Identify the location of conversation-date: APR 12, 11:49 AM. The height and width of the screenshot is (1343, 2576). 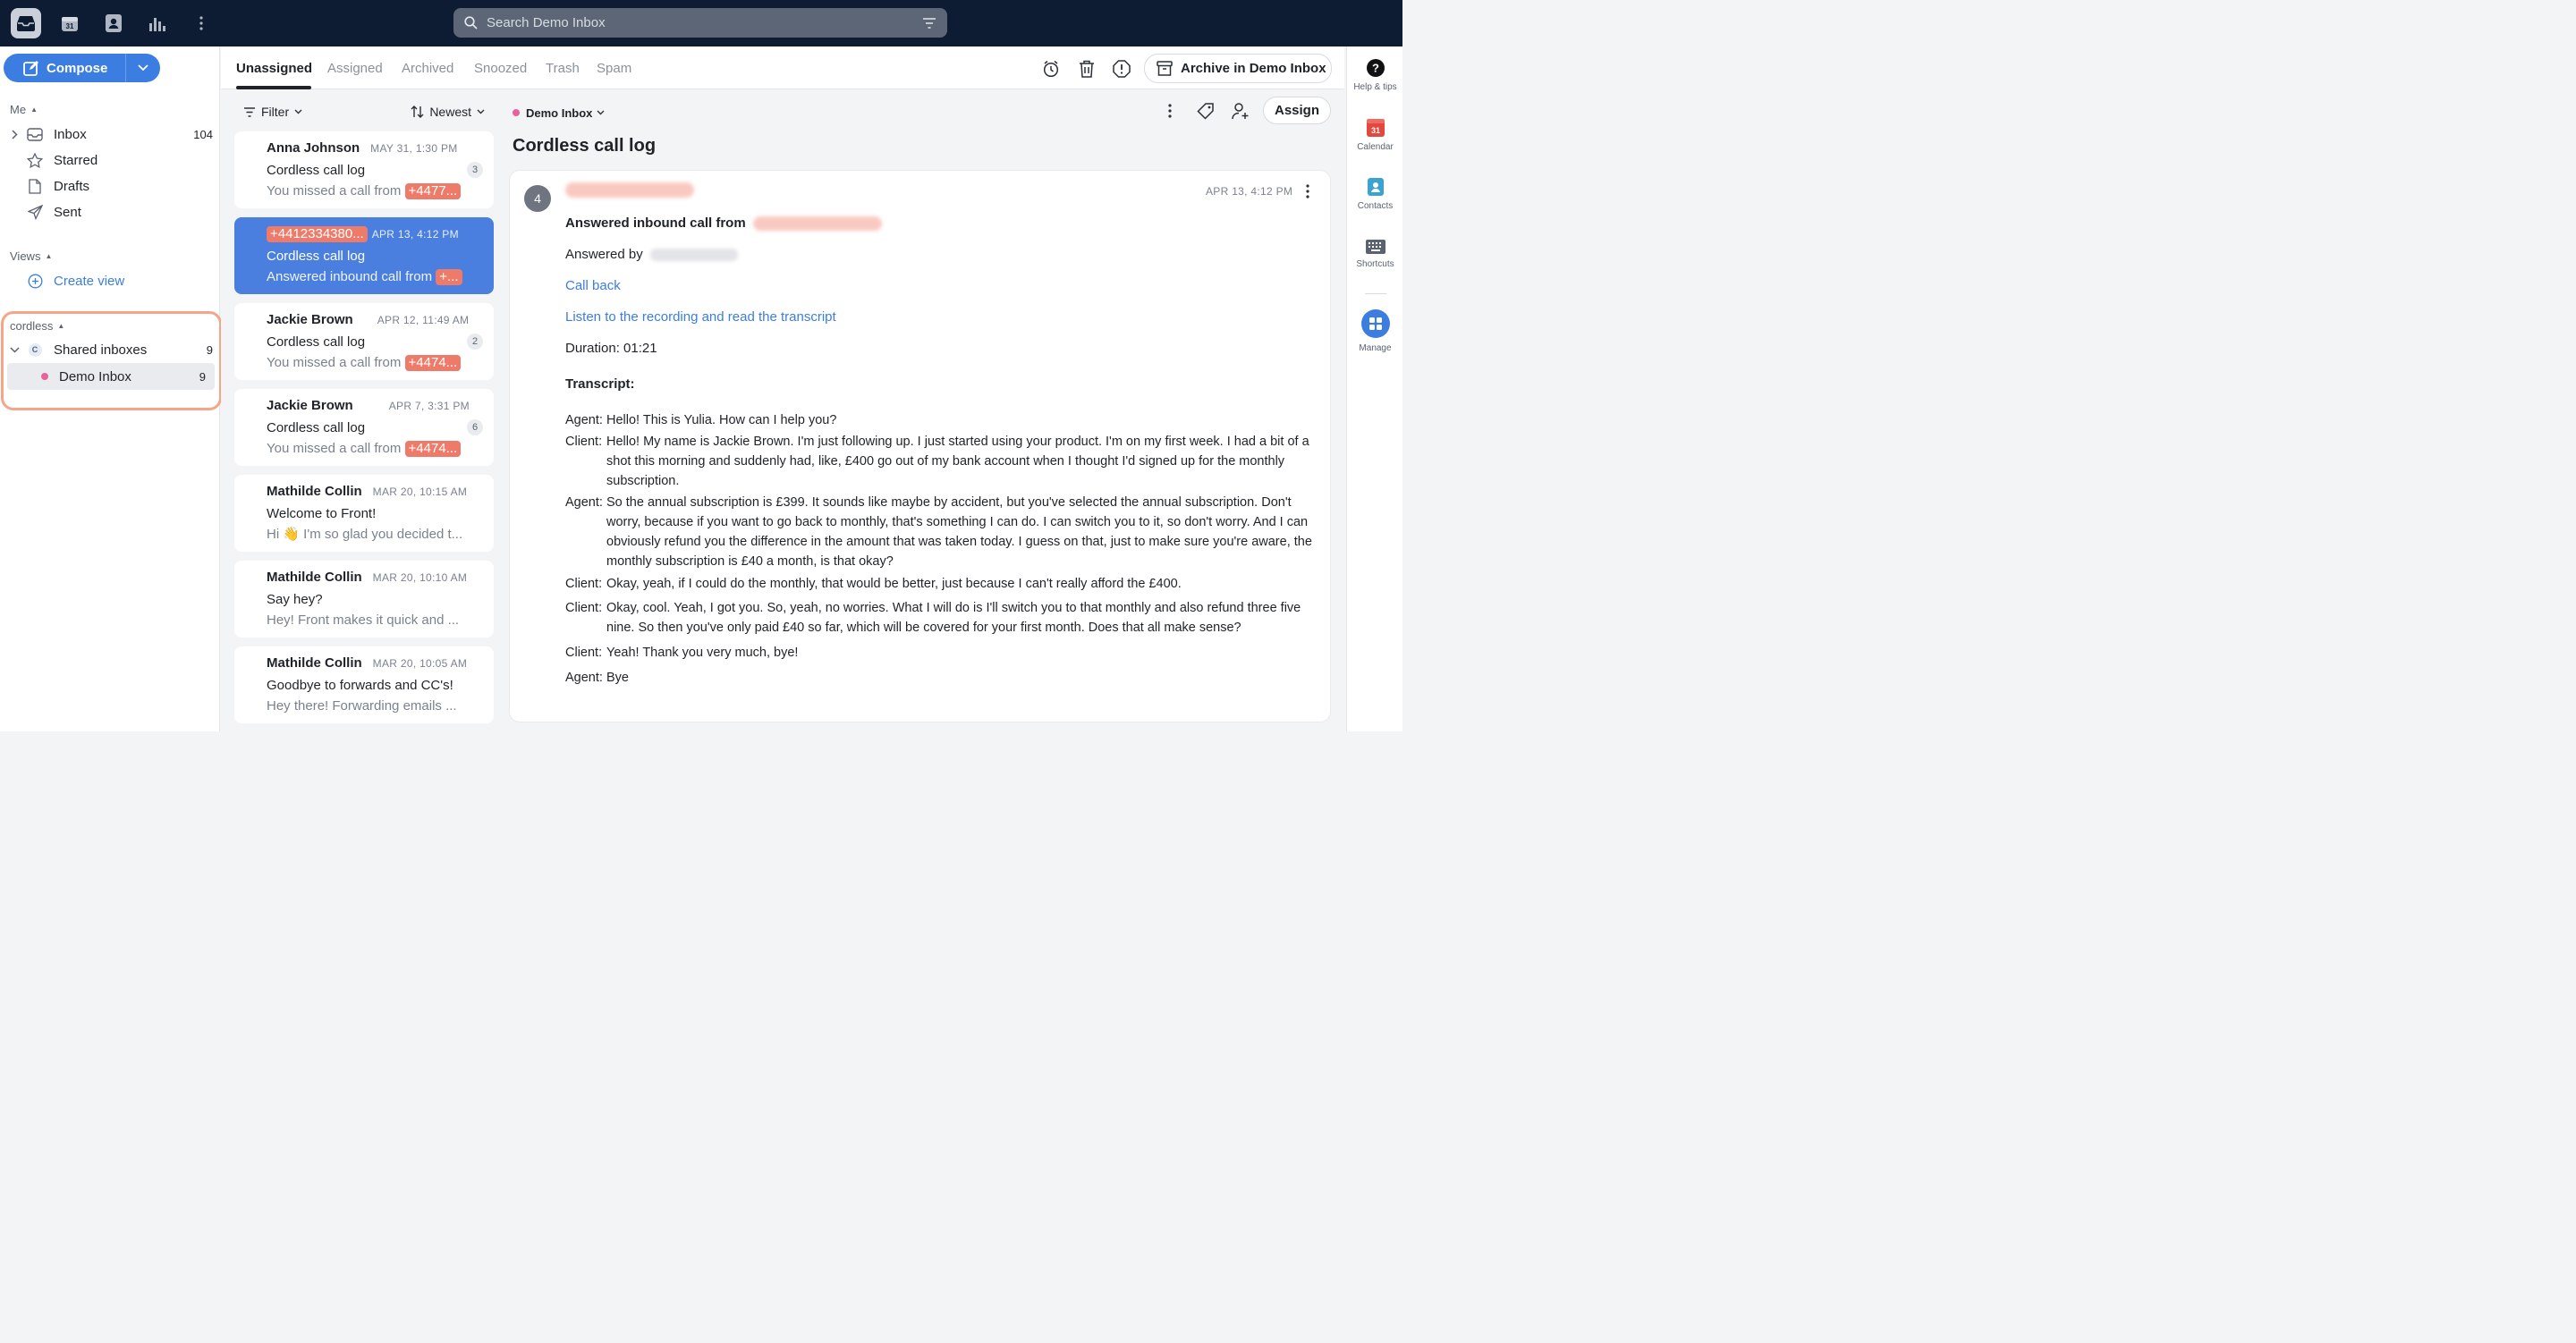
(423, 320).